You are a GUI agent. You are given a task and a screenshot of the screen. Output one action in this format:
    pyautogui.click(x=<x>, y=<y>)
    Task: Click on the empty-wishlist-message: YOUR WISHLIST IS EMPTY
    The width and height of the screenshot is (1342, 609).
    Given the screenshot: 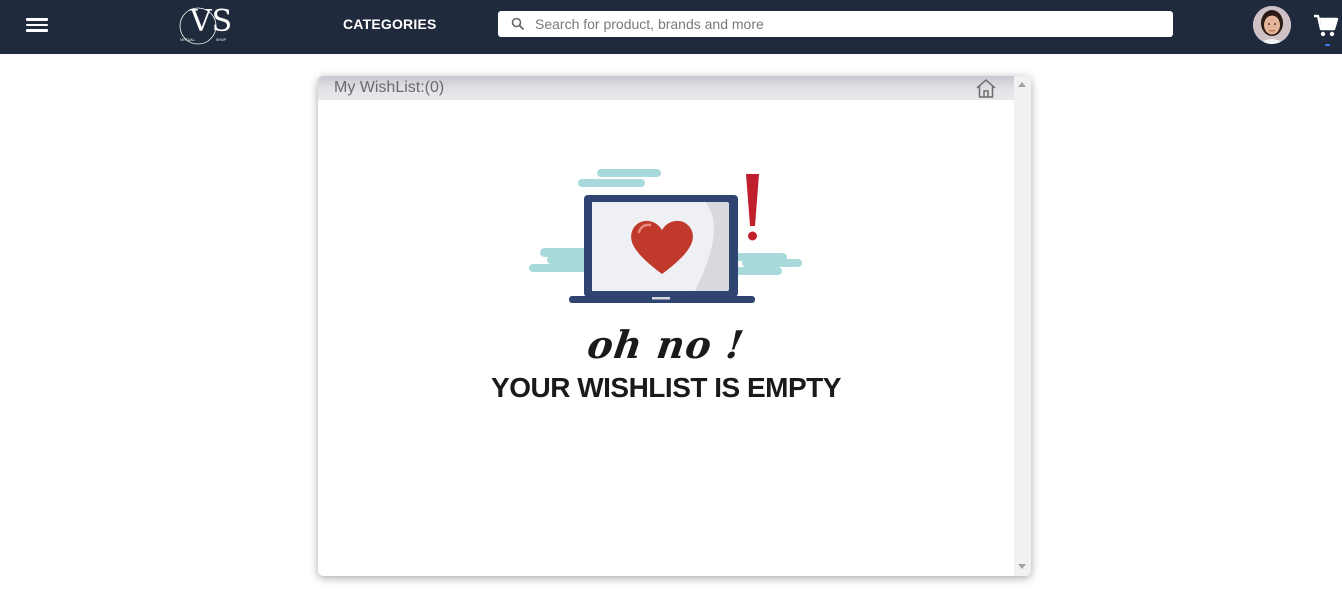 What is the action you would take?
    pyautogui.click(x=666, y=387)
    